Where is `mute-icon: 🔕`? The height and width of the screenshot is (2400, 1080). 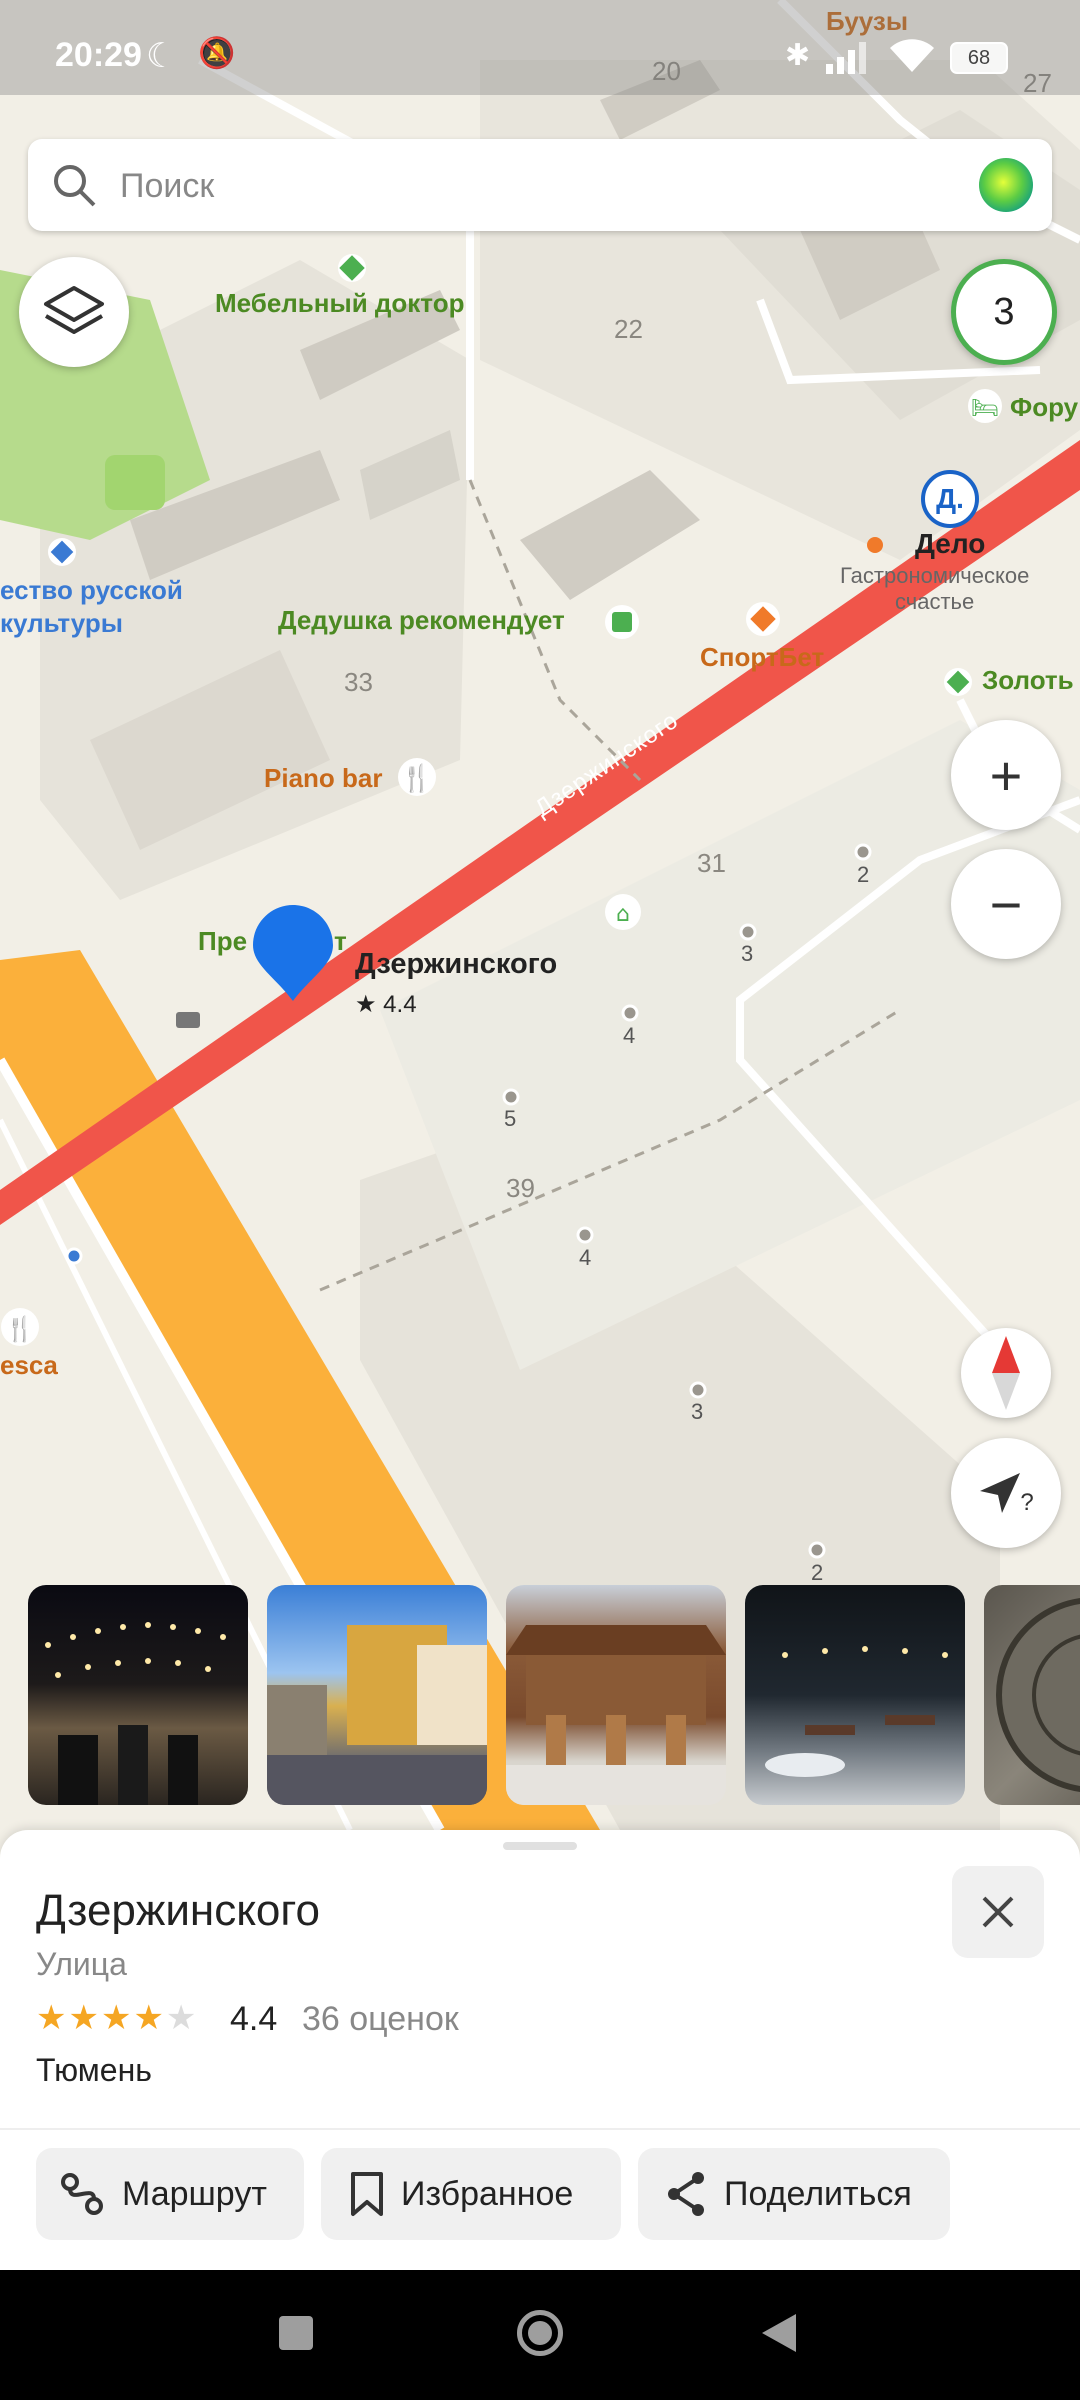
mute-icon: 🔕 is located at coordinates (217, 53).